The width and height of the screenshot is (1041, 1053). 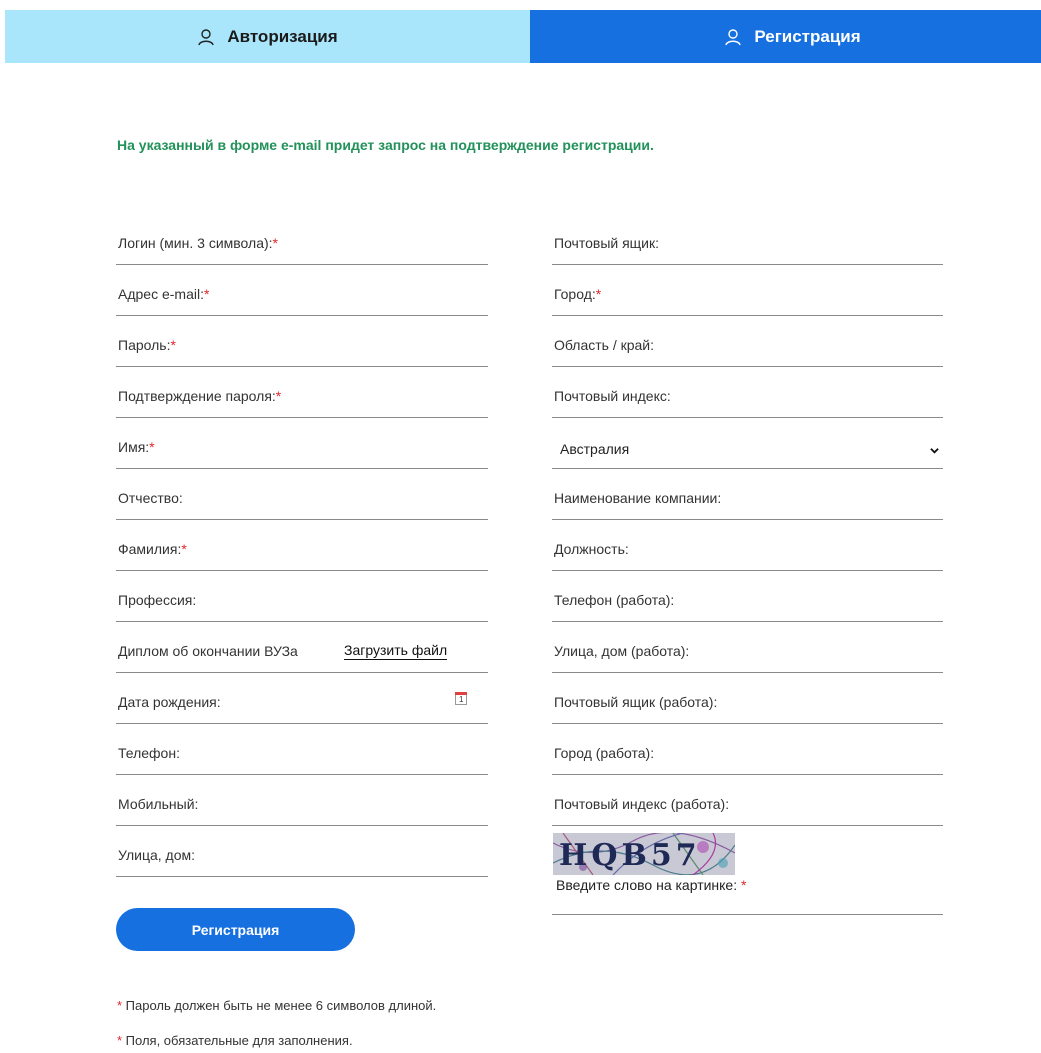 I want to click on captcha-graphic: HQB57, so click(x=644, y=853).